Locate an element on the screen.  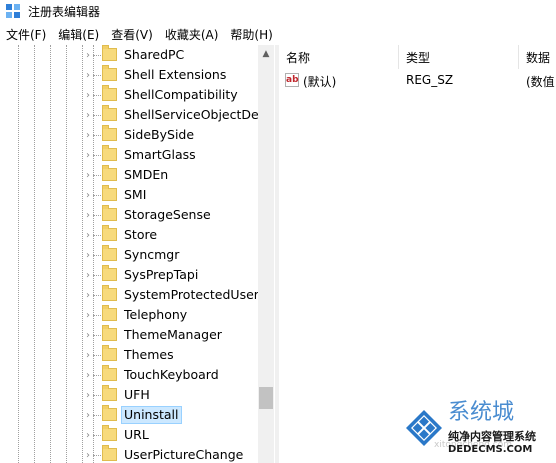
regedit-app-icon is located at coordinates (13, 11).